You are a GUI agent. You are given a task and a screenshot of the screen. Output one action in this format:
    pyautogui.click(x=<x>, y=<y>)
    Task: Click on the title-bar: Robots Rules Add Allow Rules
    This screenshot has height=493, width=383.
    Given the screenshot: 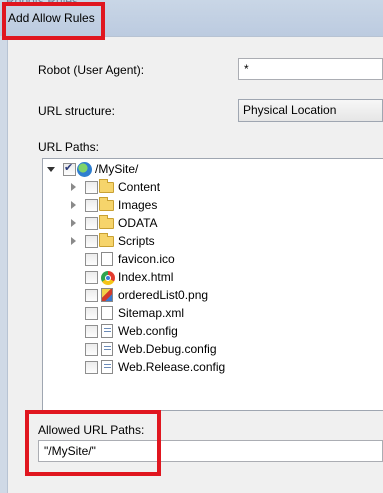 What is the action you would take?
    pyautogui.click(x=191, y=18)
    